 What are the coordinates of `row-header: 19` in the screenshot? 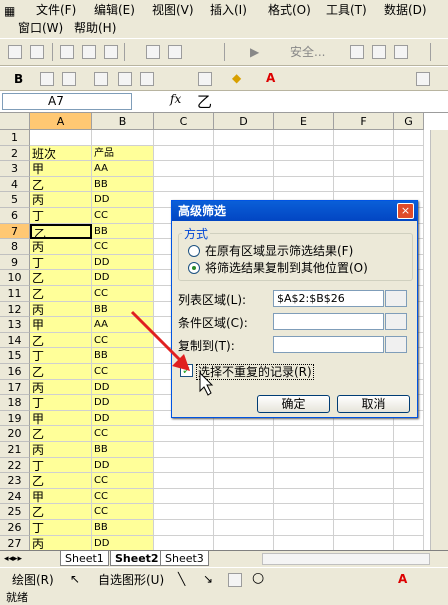 It's located at (15, 418).